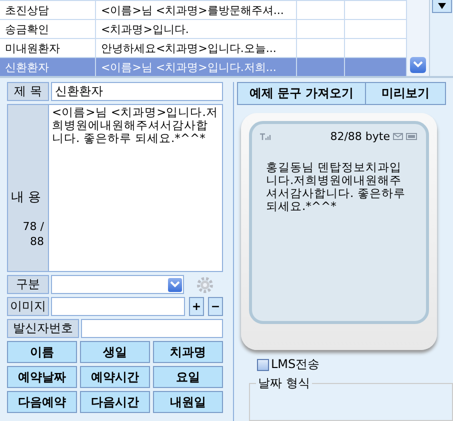 This screenshot has width=453, height=421. Describe the element at coordinates (48, 10) in the screenshot. I see `table-cell: 초진상담` at that location.